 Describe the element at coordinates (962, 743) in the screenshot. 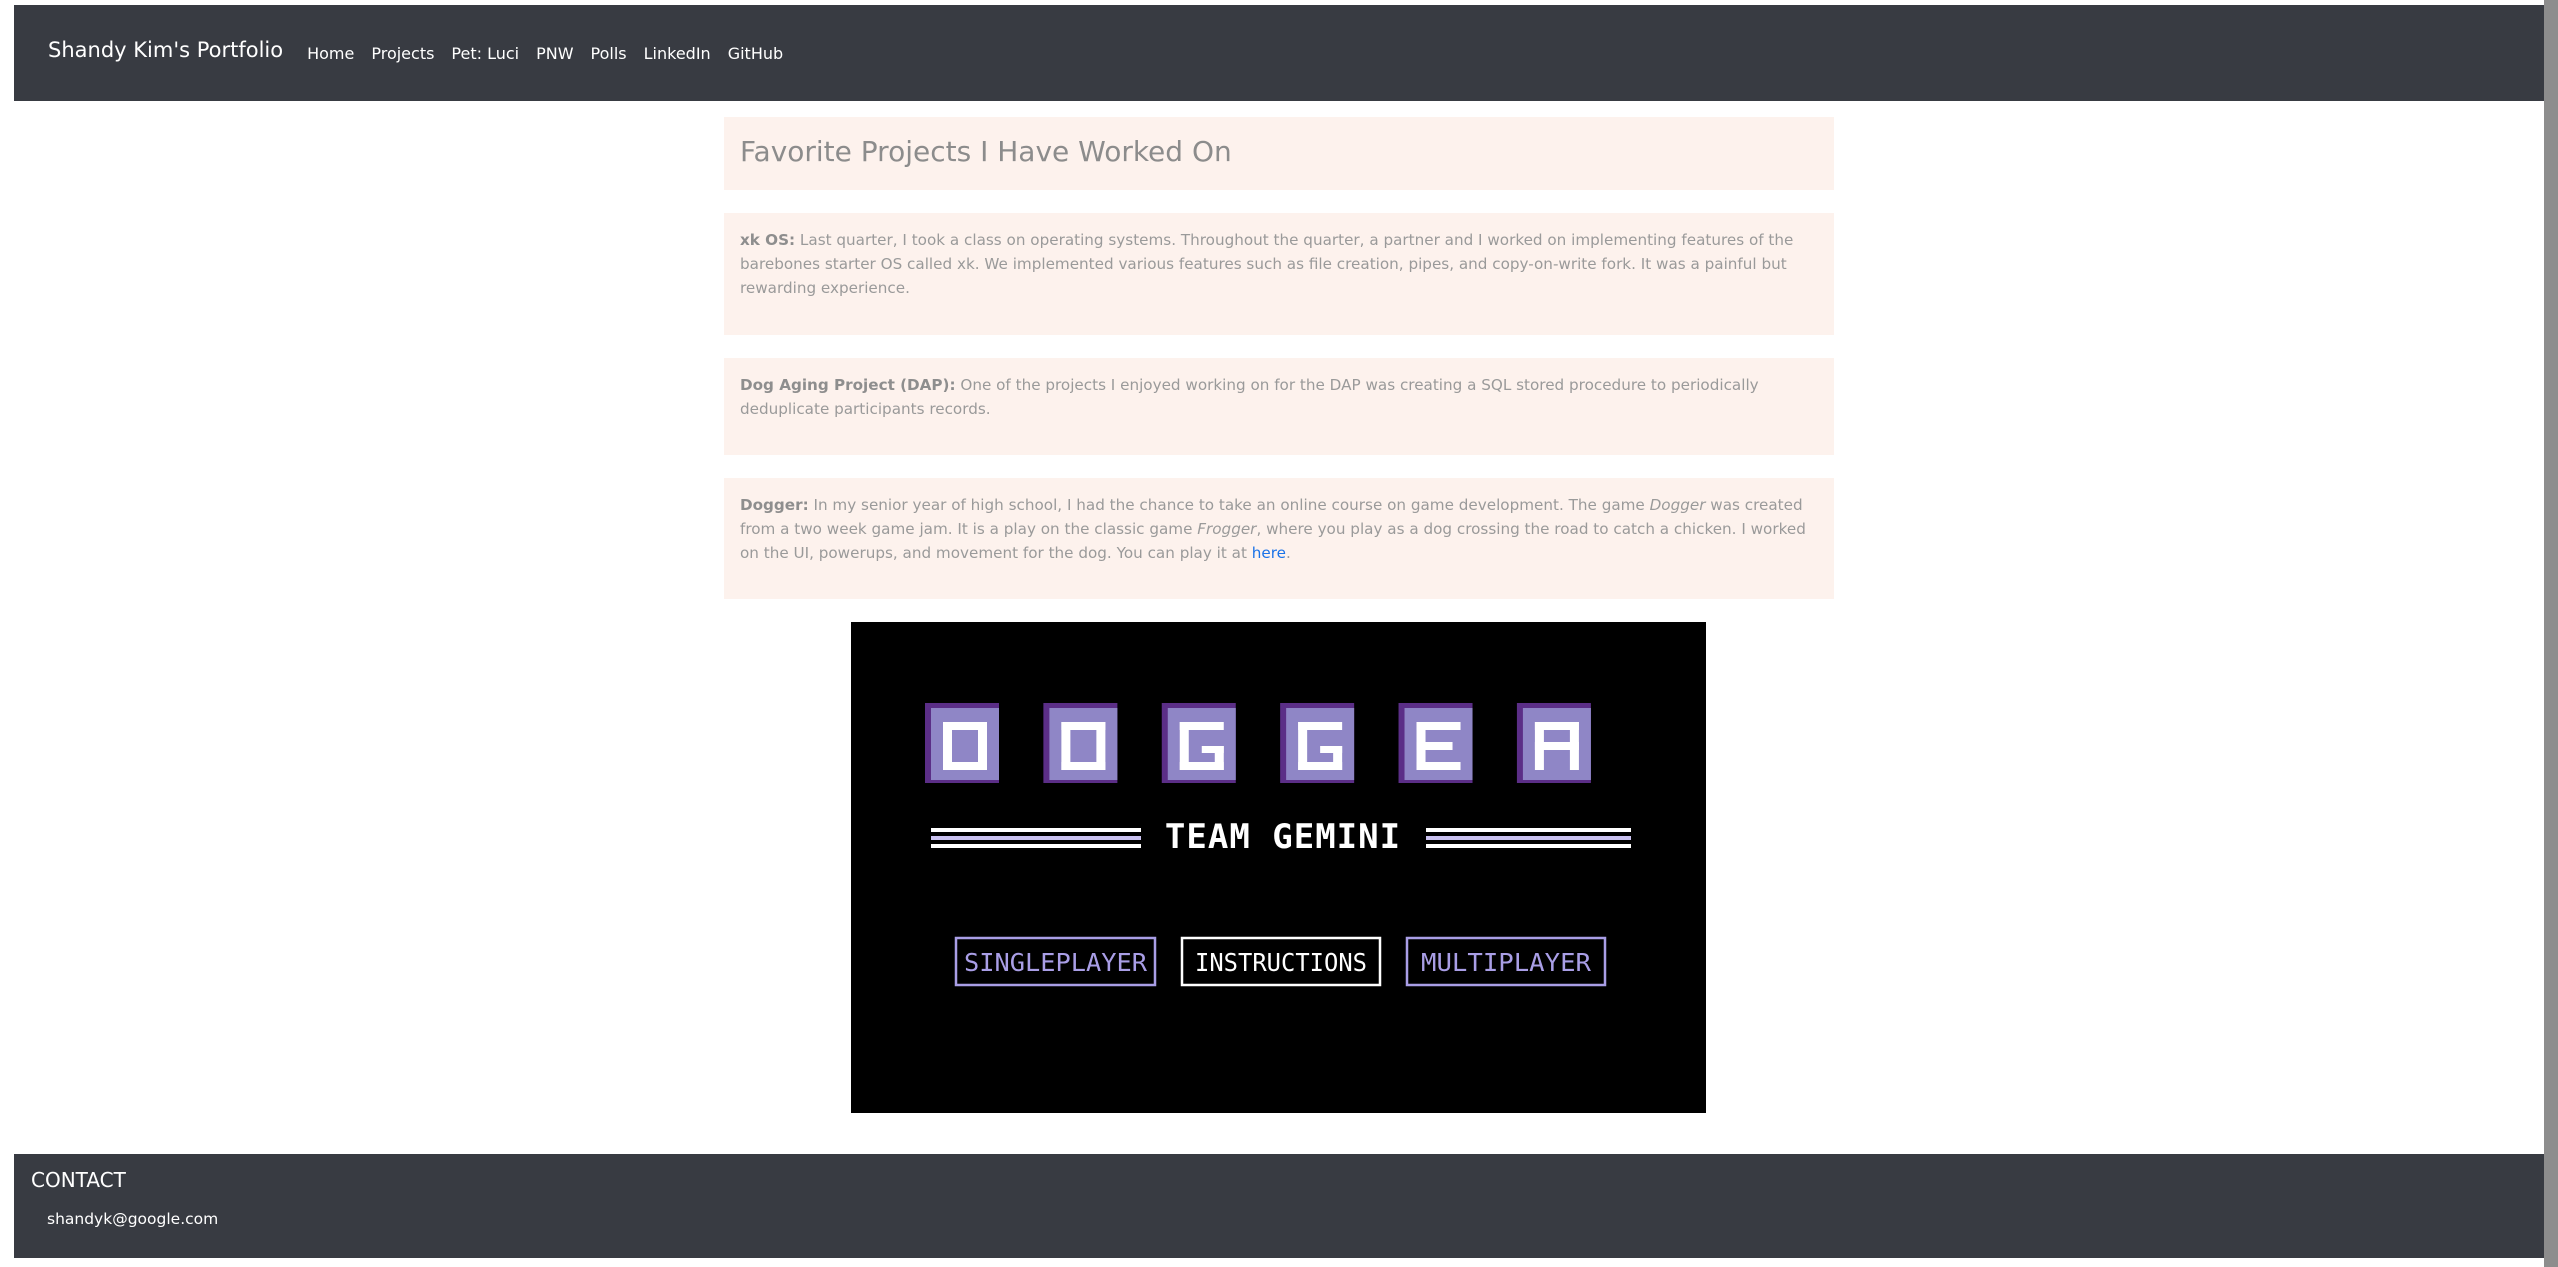

I see `logo-letter-d` at that location.